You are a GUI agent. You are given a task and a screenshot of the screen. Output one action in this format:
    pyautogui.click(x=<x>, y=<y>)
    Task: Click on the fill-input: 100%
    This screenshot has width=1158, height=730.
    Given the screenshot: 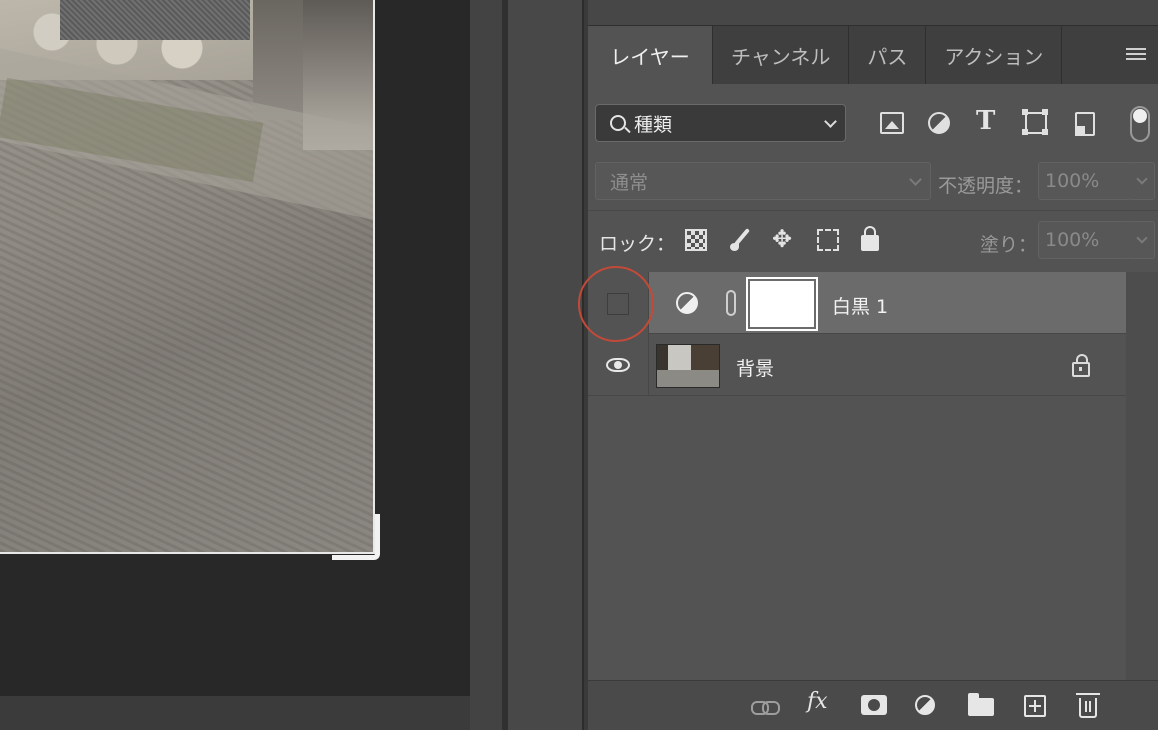 What is the action you would take?
    pyautogui.click(x=1084, y=240)
    